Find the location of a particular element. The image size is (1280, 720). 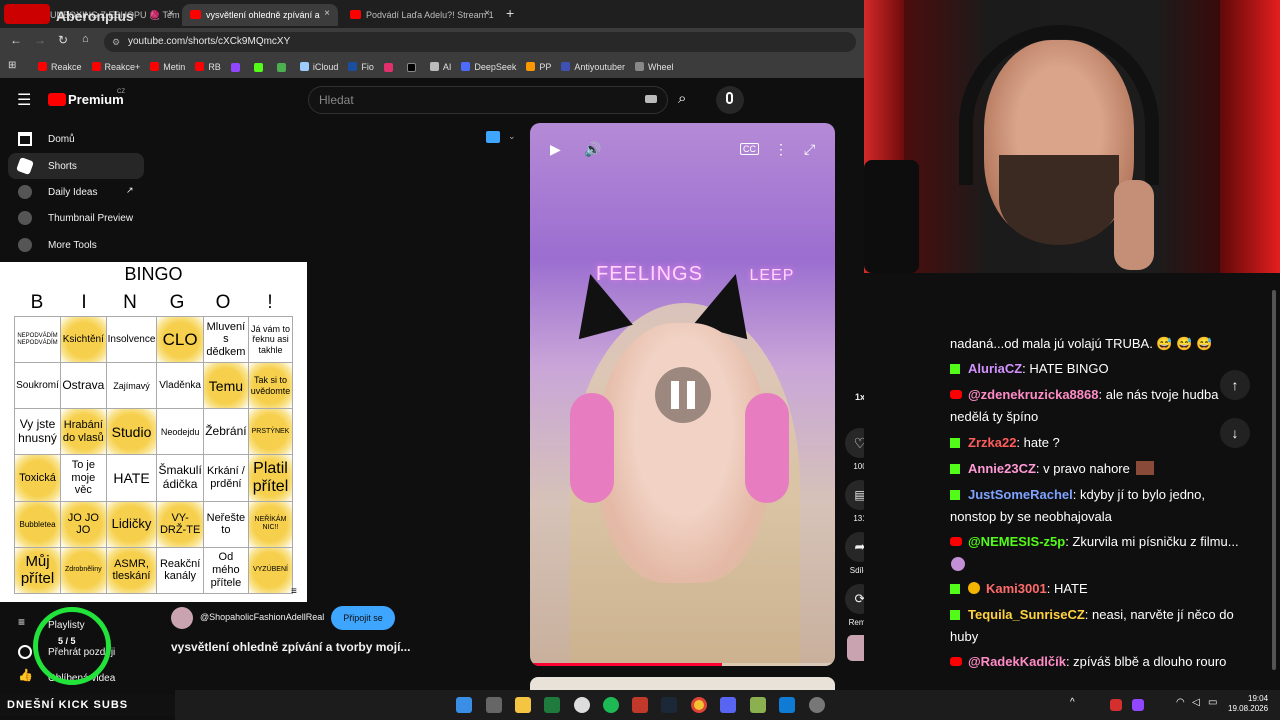

playlist-icon: ≡ is located at coordinates (22, 622).